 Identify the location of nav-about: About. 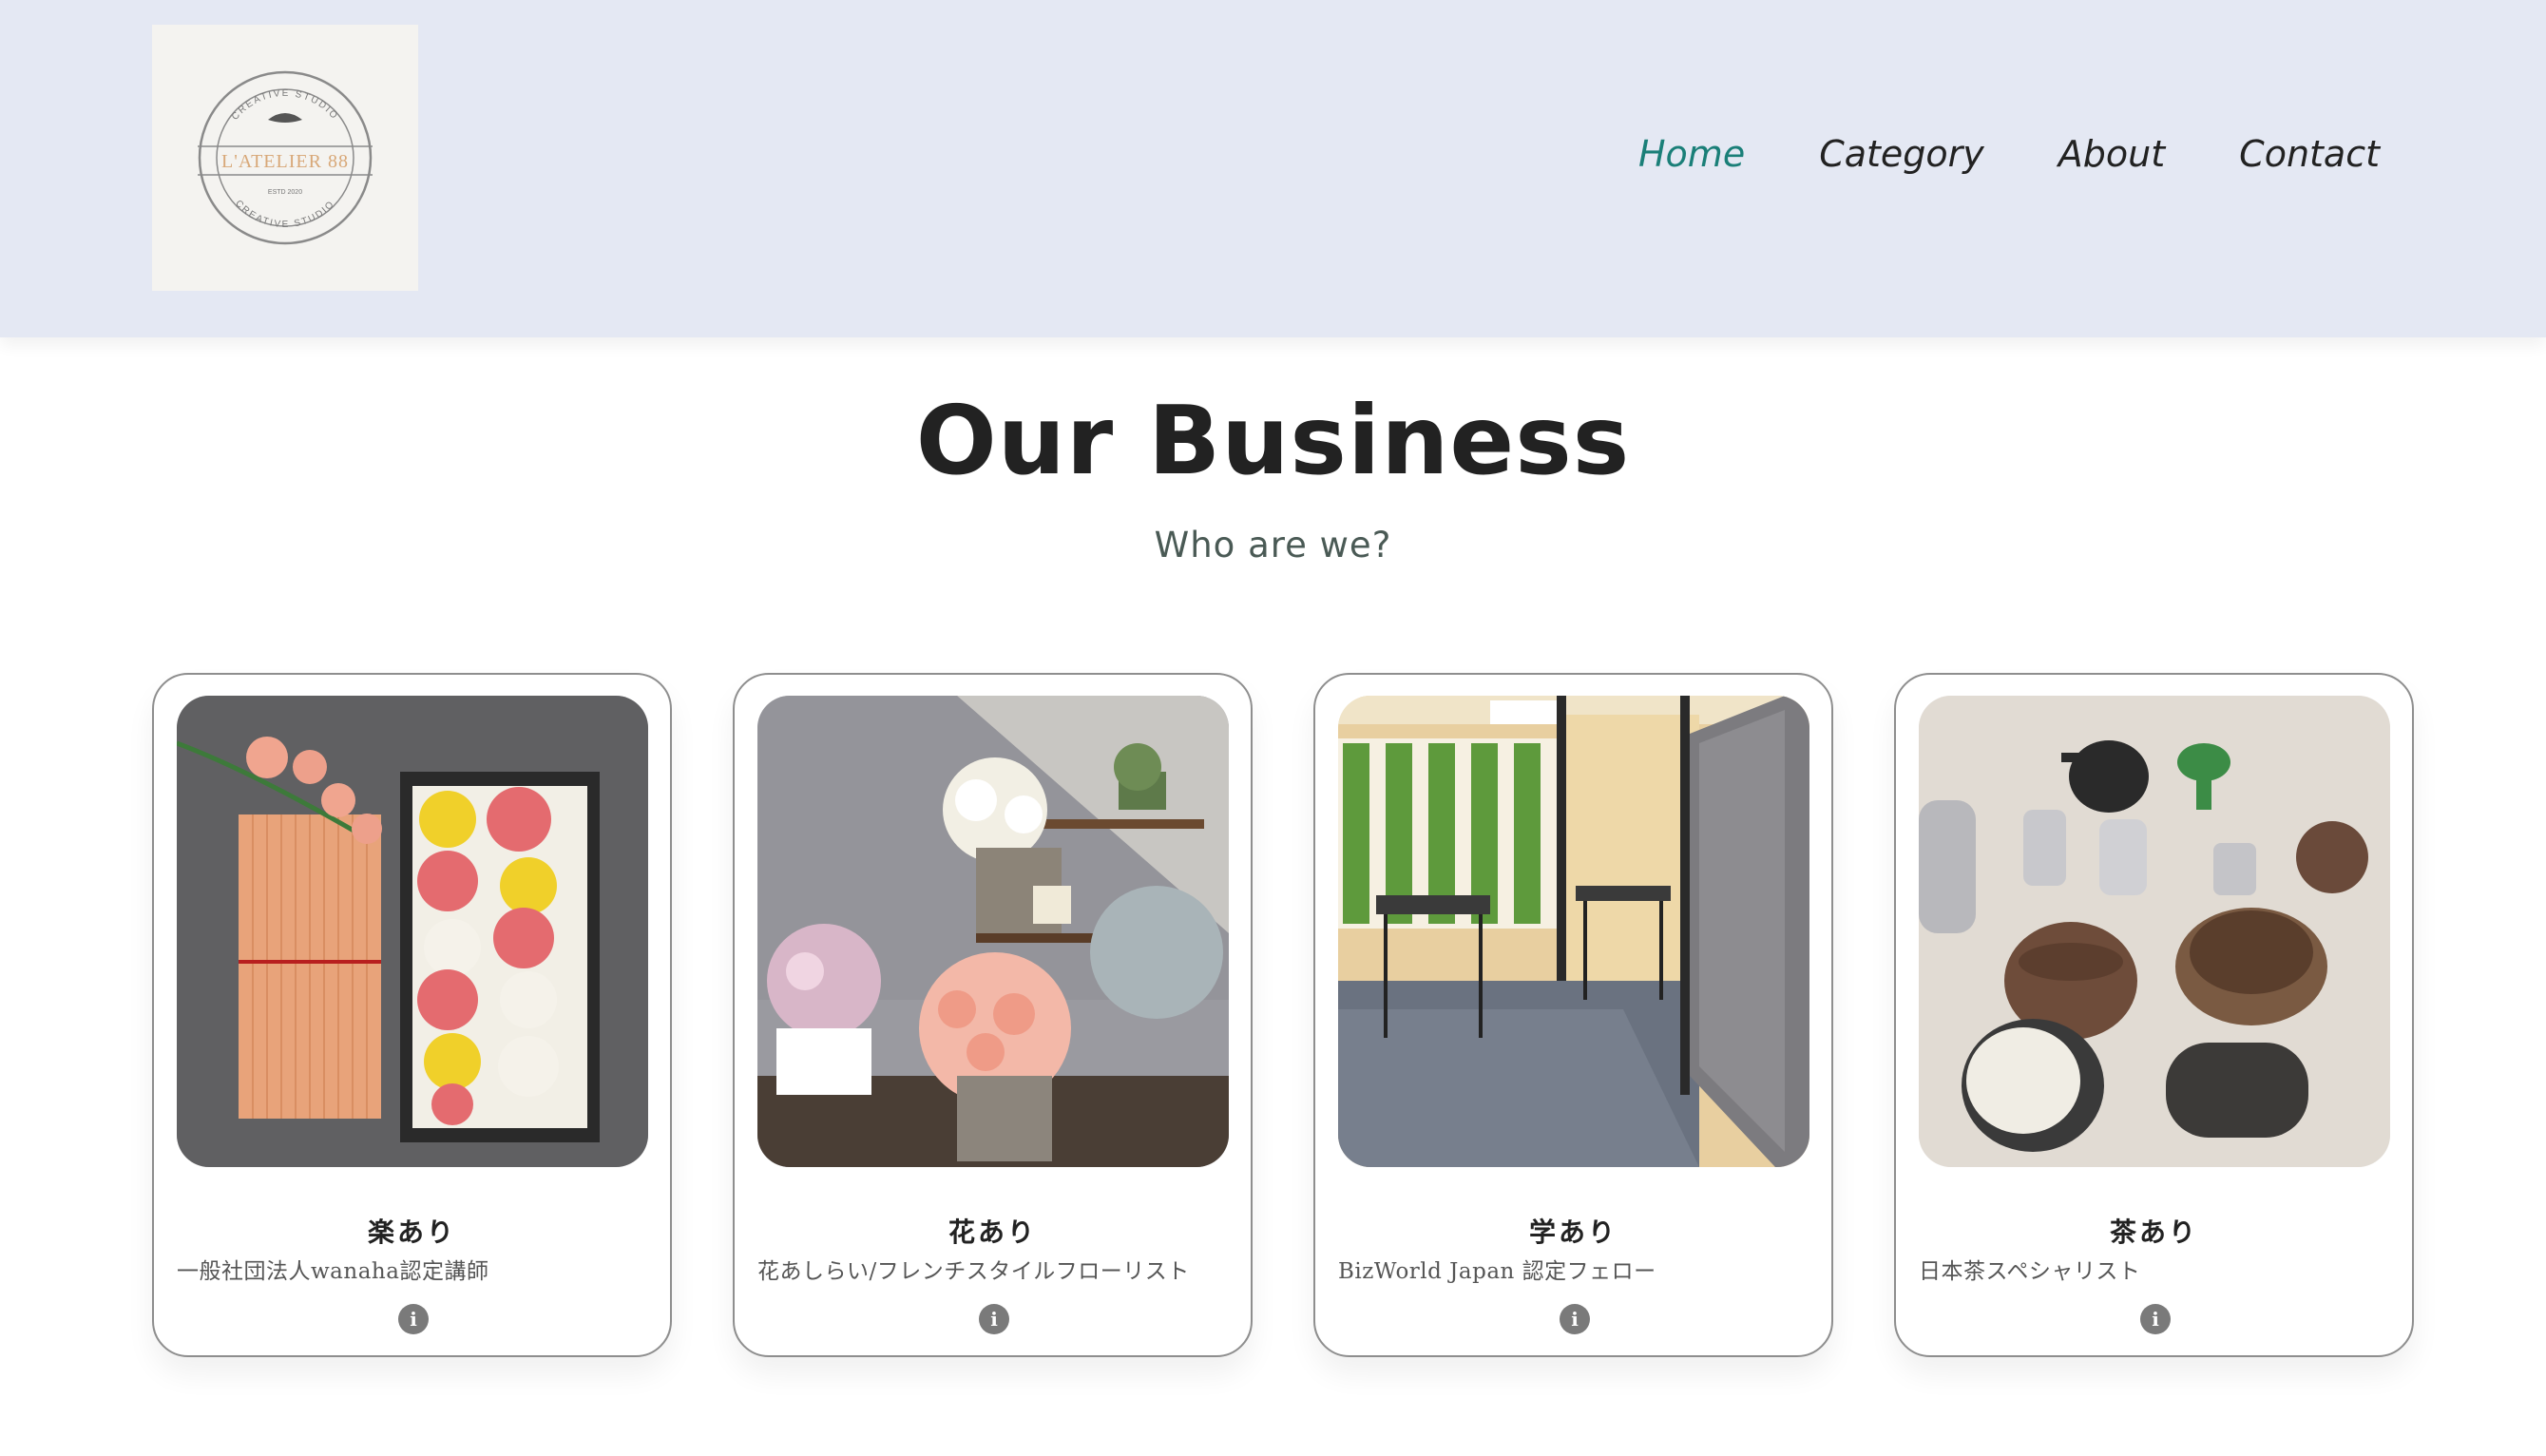
(2112, 154).